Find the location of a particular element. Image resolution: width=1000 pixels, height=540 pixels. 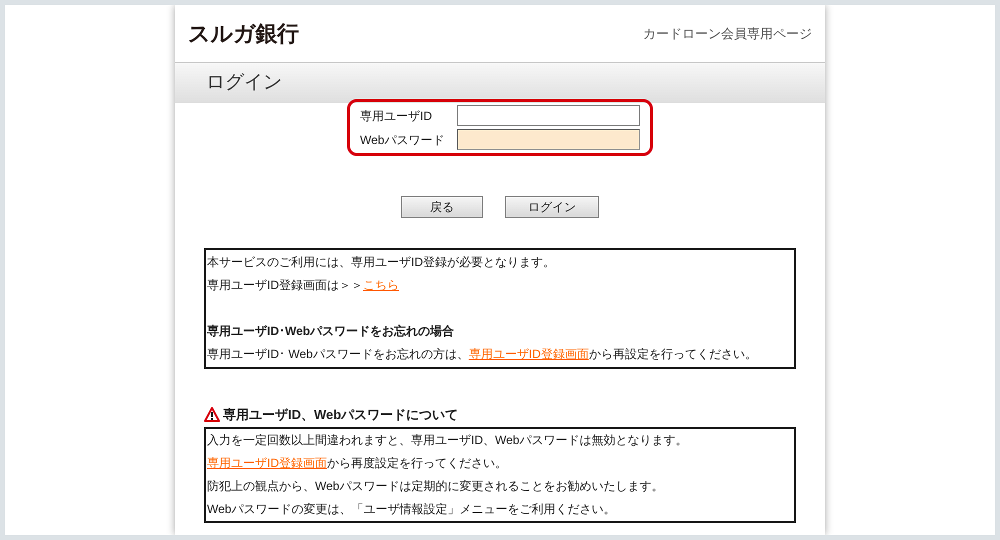

notice-text: 専用ユーザID登録画面は＞＞こちら is located at coordinates (303, 285).